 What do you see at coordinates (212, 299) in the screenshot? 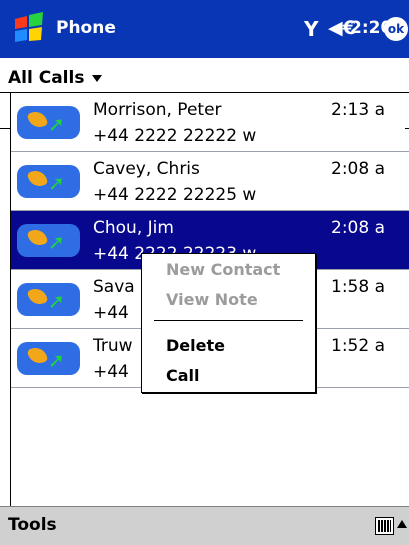
I see `menu-item-view-note: View Note` at bounding box center [212, 299].